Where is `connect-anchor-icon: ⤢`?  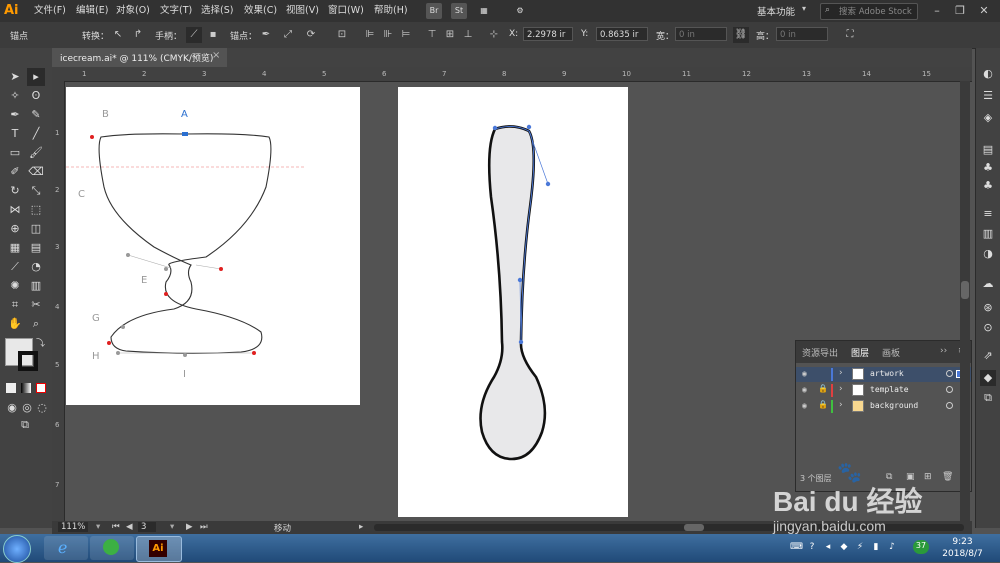 connect-anchor-icon: ⤢ is located at coordinates (288, 35).